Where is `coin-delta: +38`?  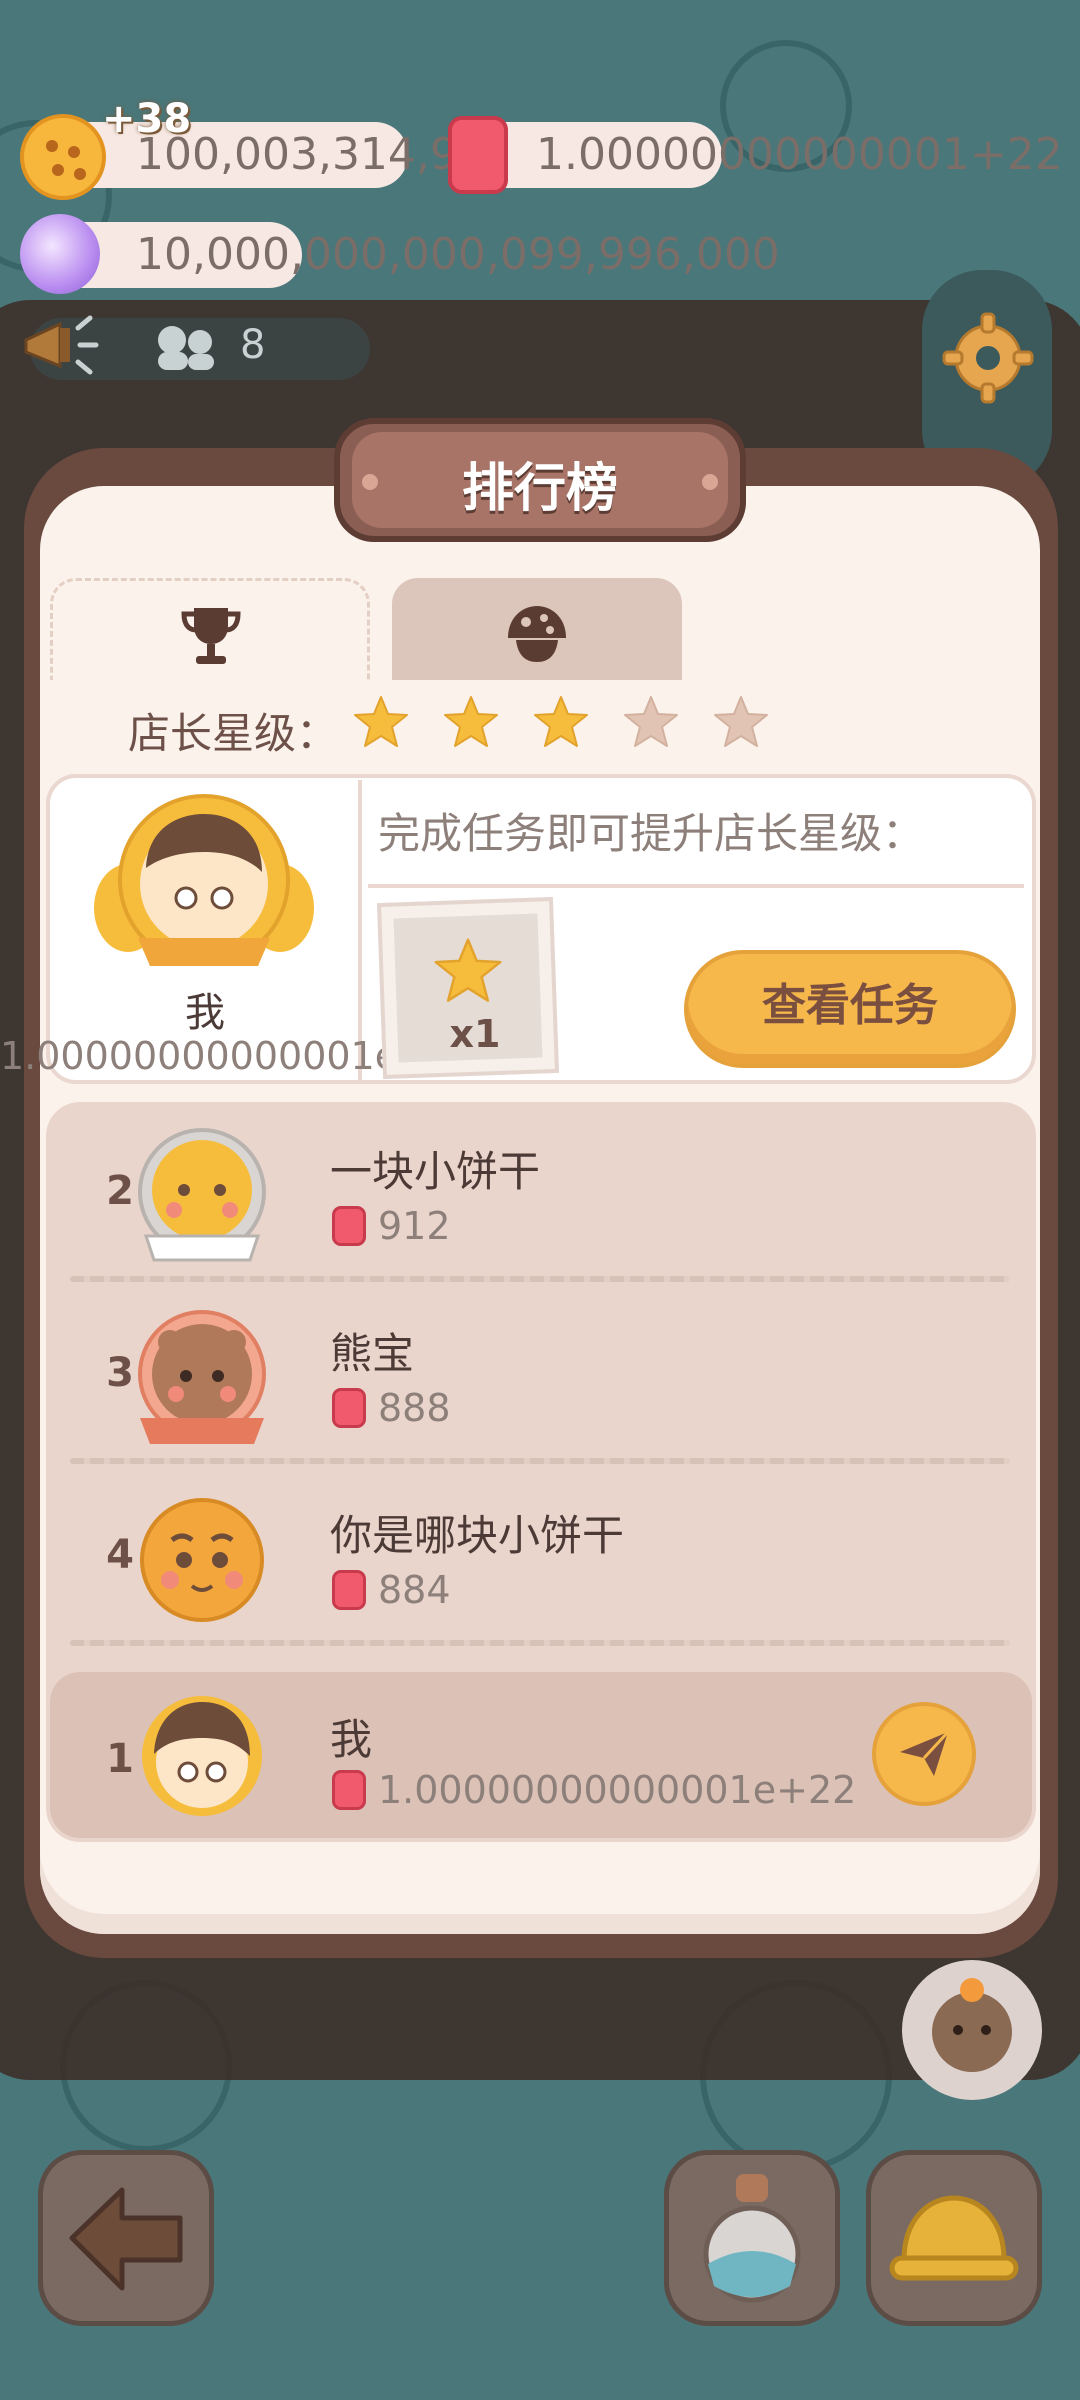 coin-delta: +38 is located at coordinates (147, 119).